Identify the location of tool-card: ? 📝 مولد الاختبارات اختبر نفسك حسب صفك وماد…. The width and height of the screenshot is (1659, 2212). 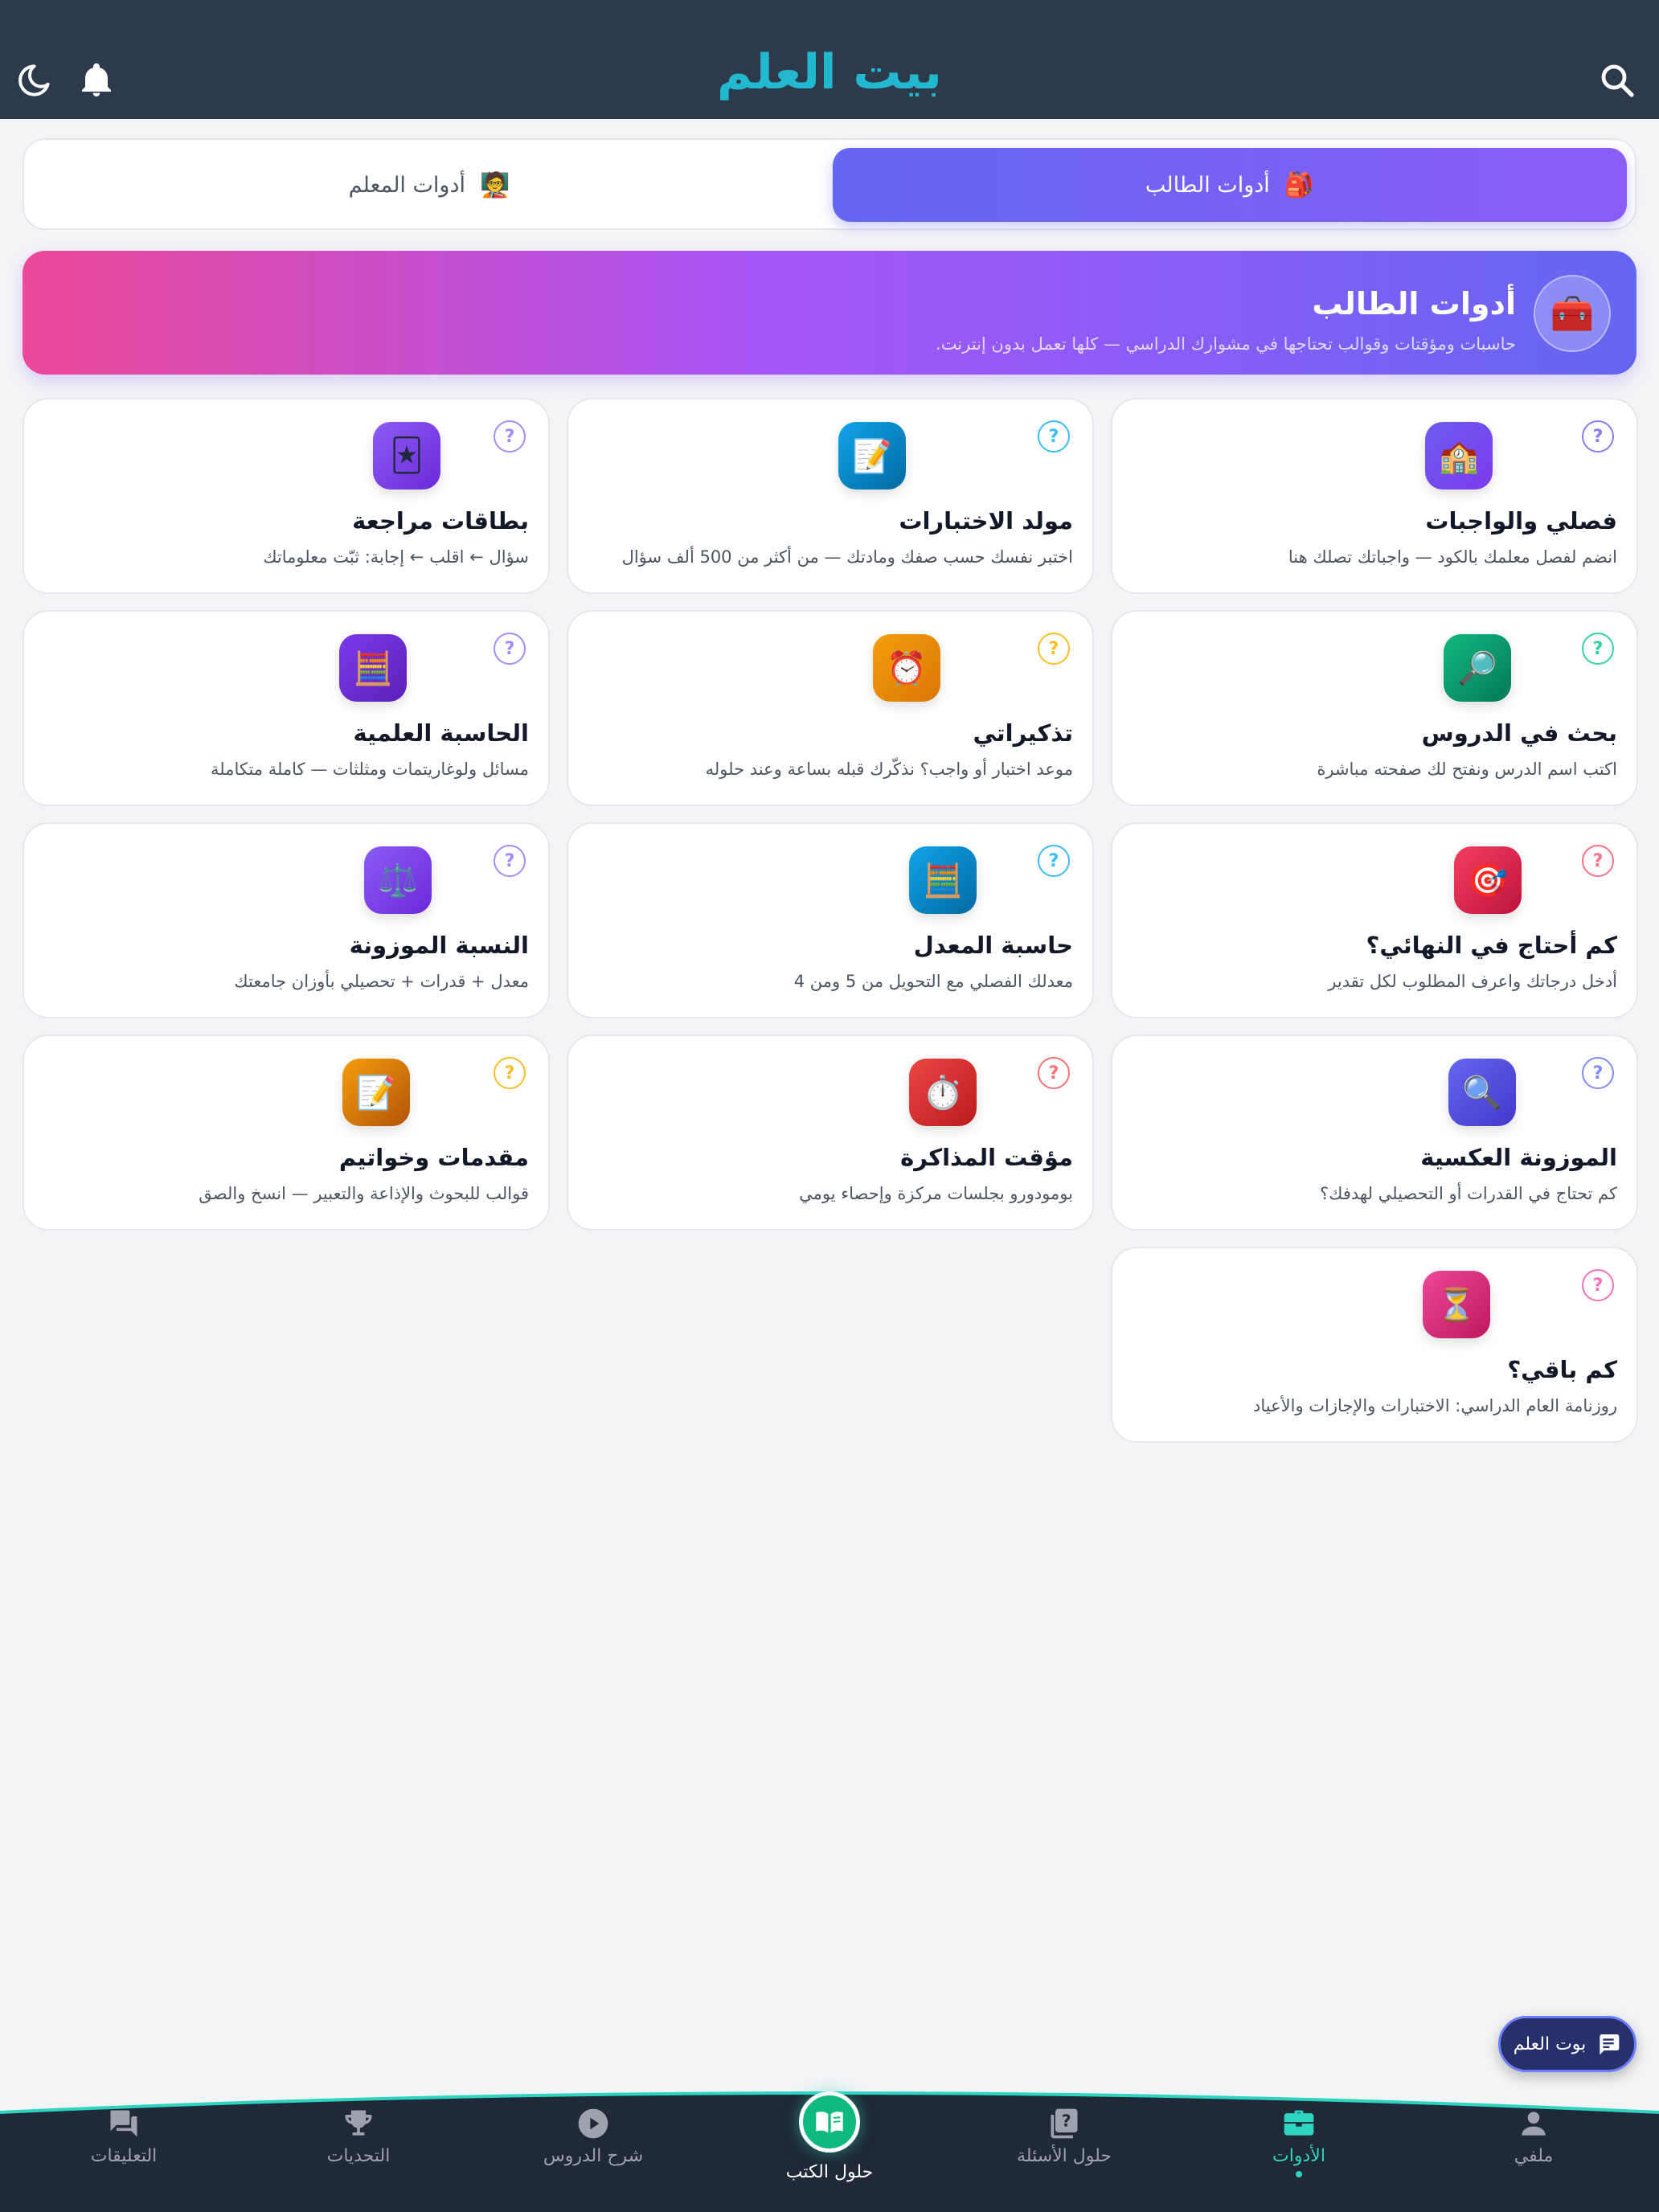
(830, 496).